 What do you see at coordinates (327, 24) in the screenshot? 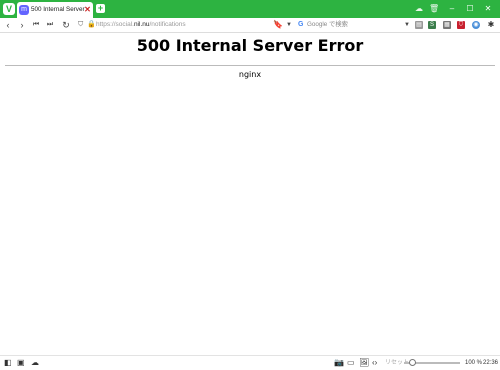
I see `search-placeholder: Google で検索` at bounding box center [327, 24].